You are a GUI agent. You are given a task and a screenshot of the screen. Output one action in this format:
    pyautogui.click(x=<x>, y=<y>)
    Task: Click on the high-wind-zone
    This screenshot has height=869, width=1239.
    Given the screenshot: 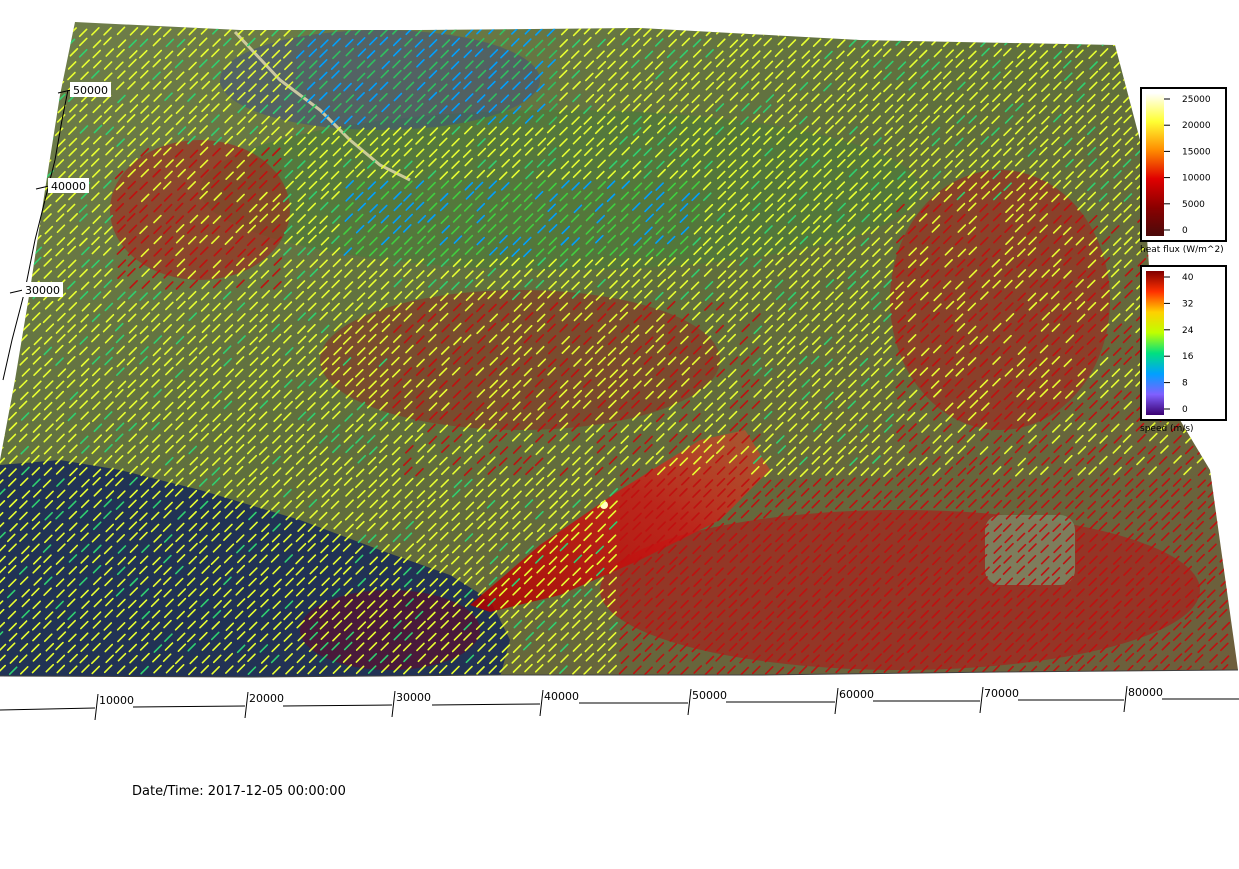 What is the action you would take?
    pyautogui.click(x=200, y=210)
    